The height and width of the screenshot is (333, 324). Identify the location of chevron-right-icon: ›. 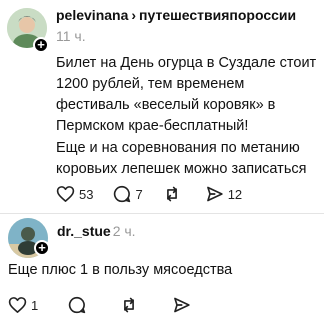
(134, 15).